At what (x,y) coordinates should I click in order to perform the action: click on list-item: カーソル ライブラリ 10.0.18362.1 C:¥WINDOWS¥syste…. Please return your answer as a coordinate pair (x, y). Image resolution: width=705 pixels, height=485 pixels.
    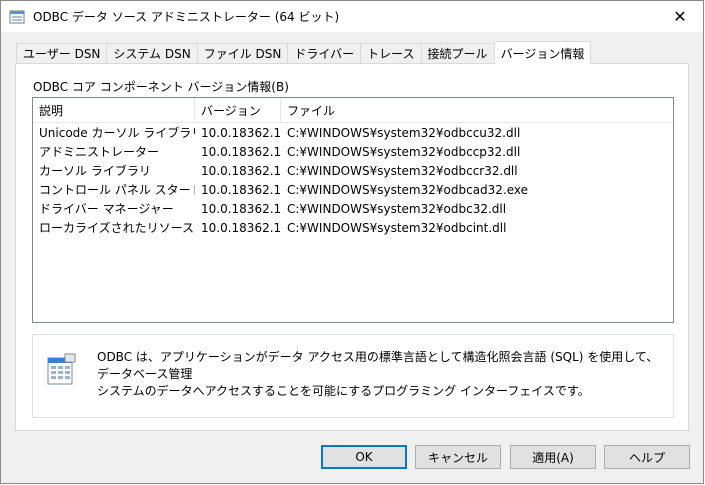
    Looking at the image, I should click on (353, 170).